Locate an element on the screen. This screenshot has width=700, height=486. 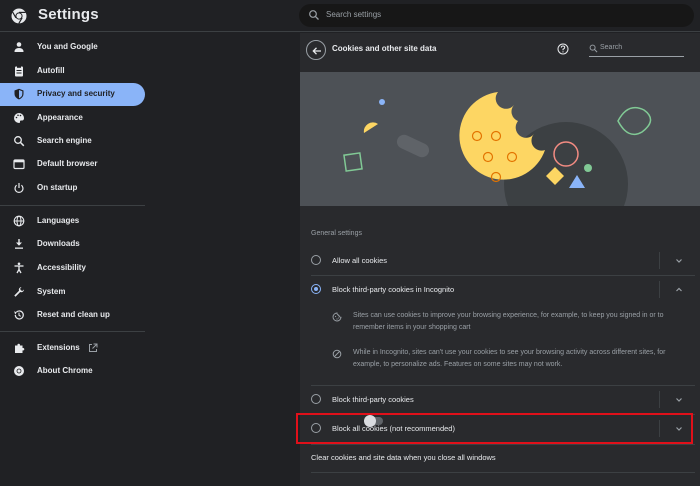
sidebar-item-languages: Languages is located at coordinates (72, 221).